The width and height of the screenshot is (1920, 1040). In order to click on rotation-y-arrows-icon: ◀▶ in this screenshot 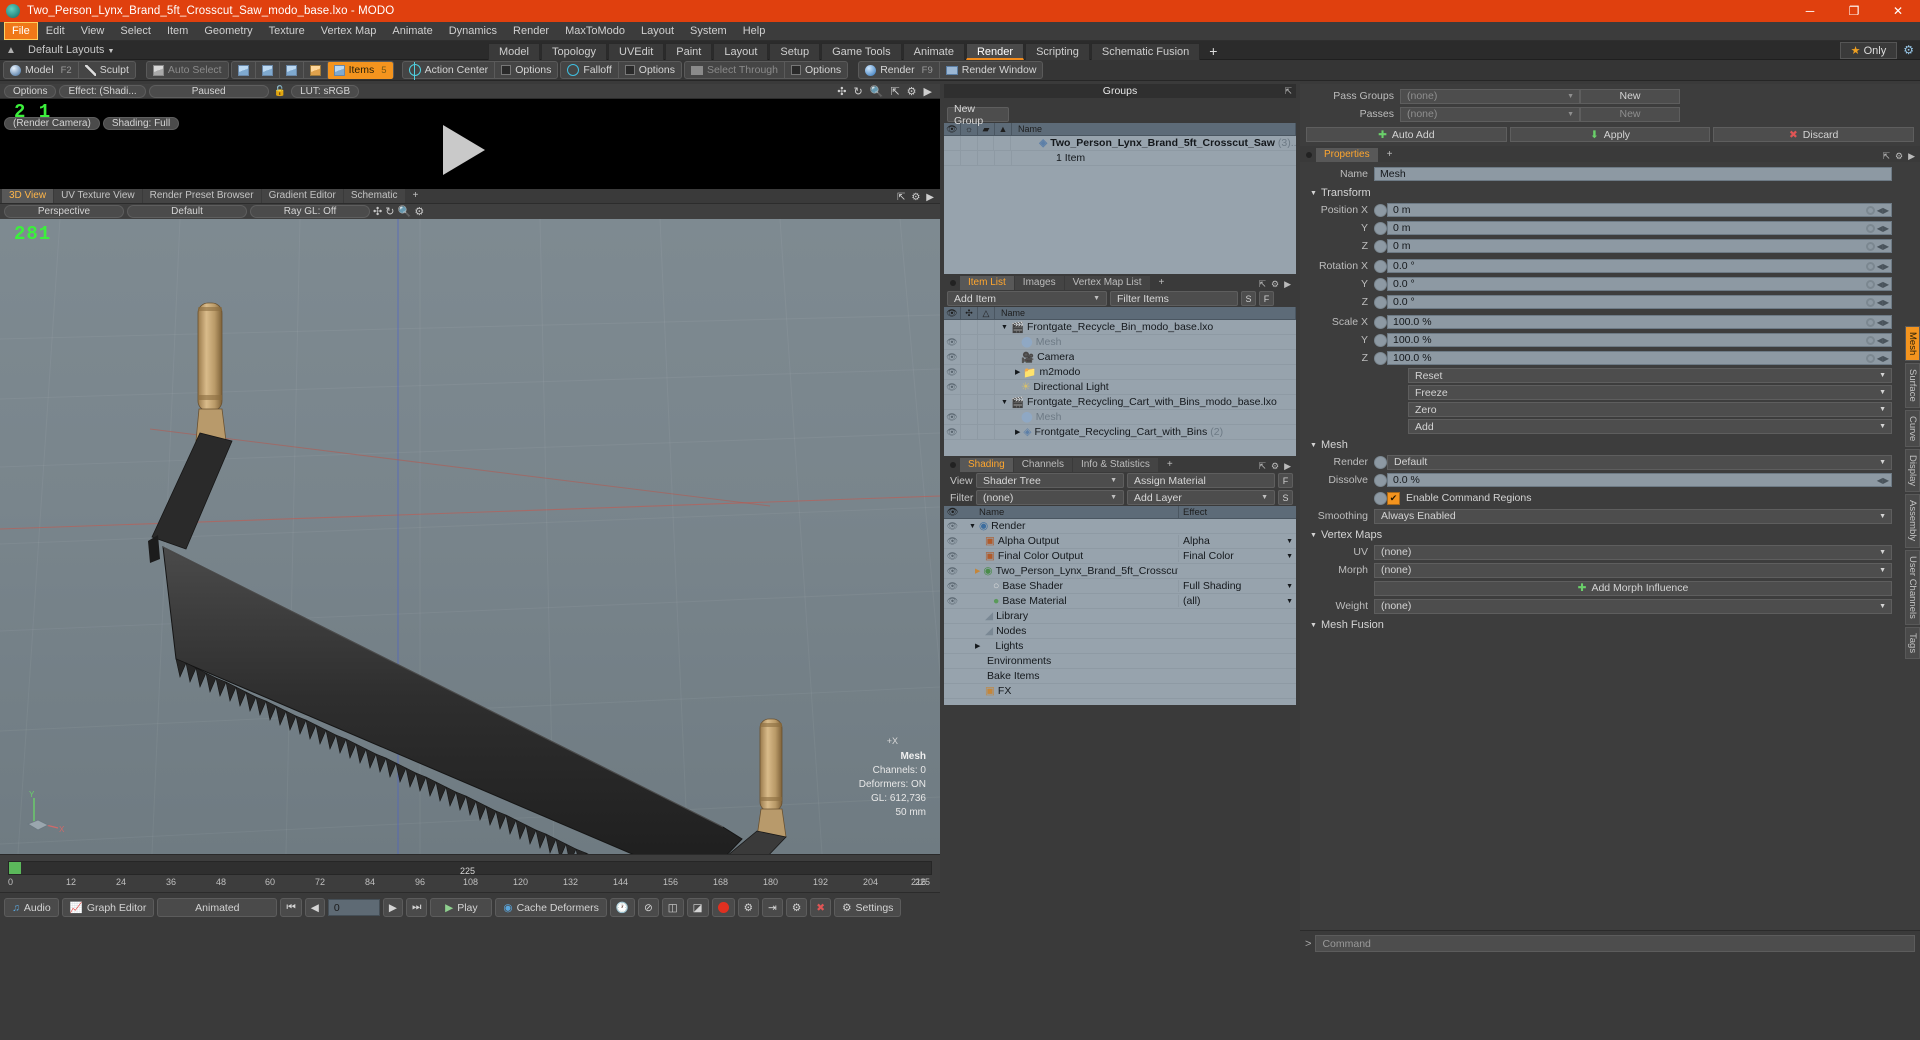, I will do `click(1883, 284)`.